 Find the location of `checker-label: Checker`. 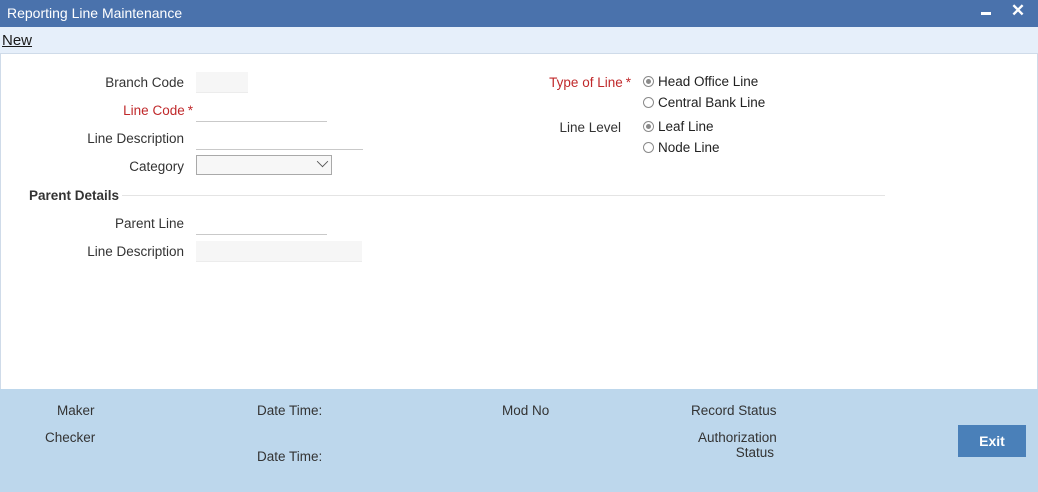

checker-label: Checker is located at coordinates (70, 437).